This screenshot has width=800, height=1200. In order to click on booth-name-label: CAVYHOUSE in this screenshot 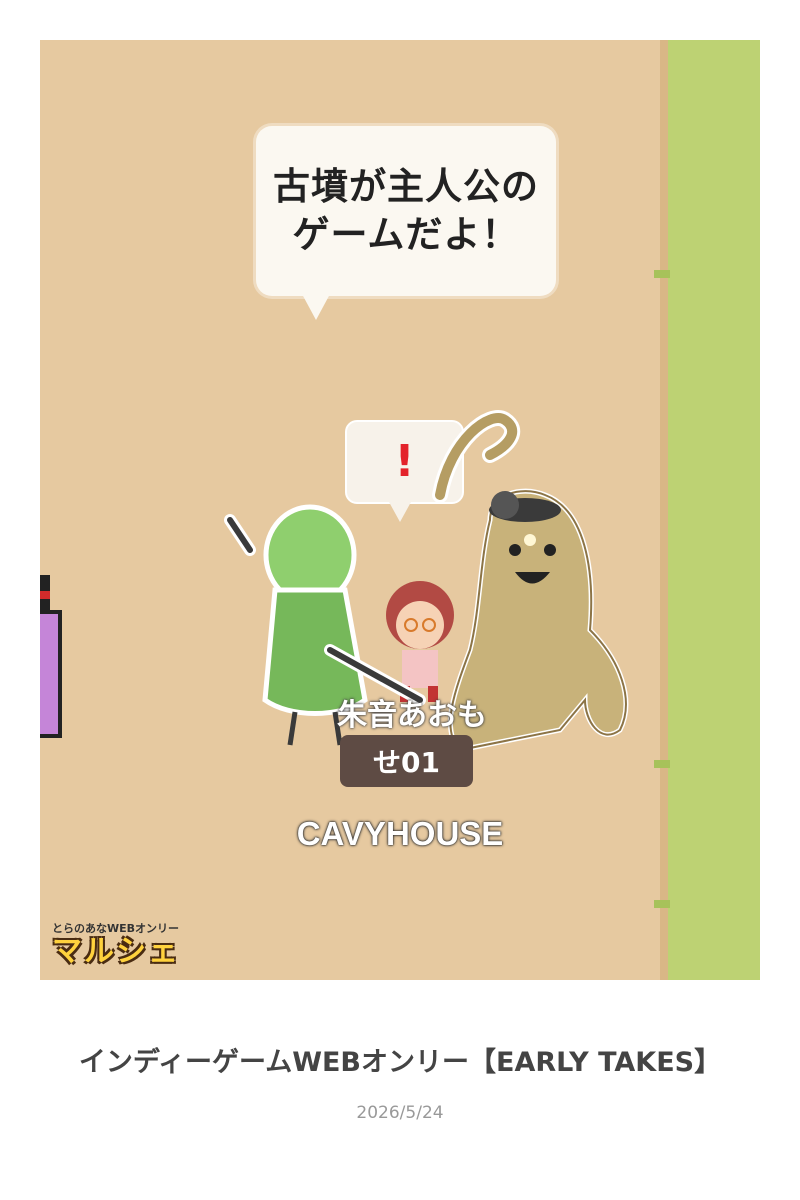, I will do `click(400, 834)`.